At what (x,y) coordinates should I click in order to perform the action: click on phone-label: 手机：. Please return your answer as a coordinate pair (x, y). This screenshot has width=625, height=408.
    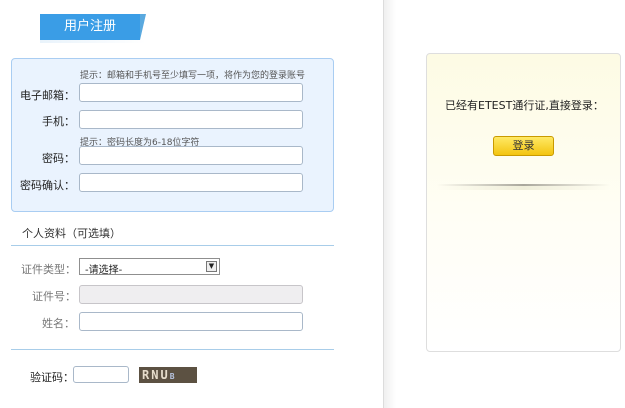
    Looking at the image, I should click on (58, 121).